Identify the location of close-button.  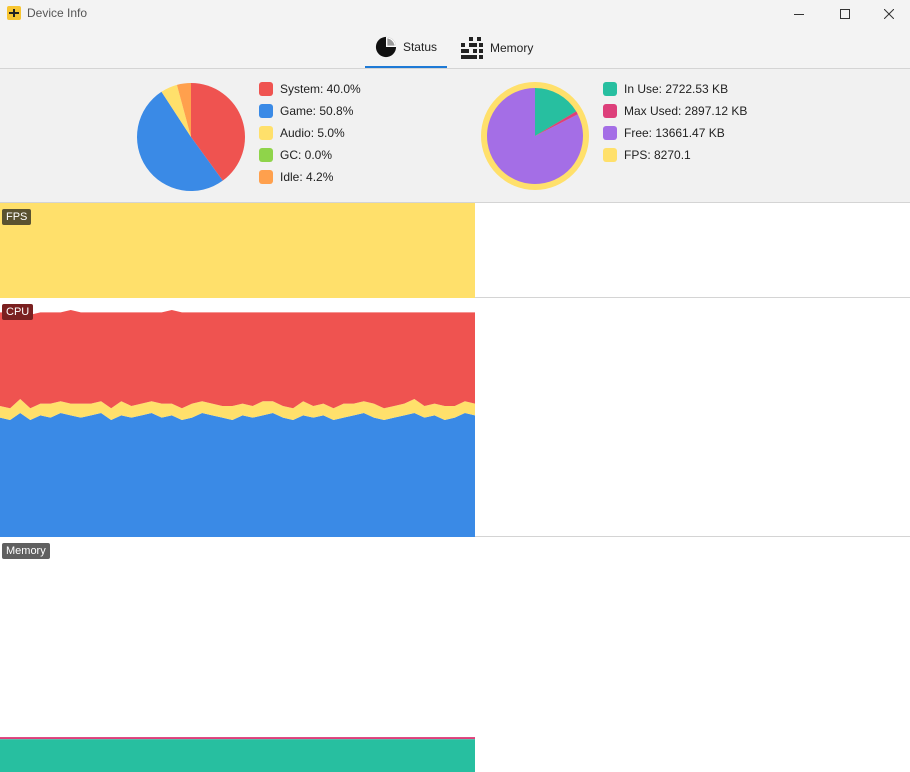
(888, 14).